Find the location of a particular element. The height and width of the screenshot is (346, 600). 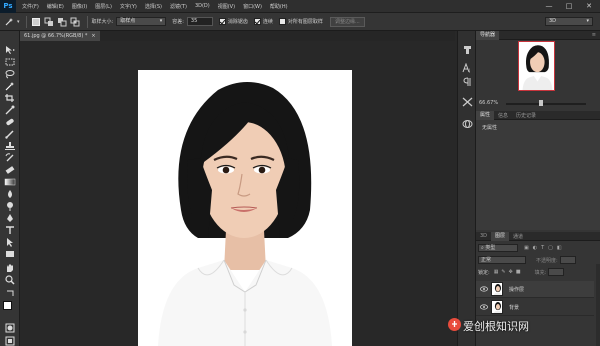

tool-preset-arrow: ▾ is located at coordinates (18, 22).